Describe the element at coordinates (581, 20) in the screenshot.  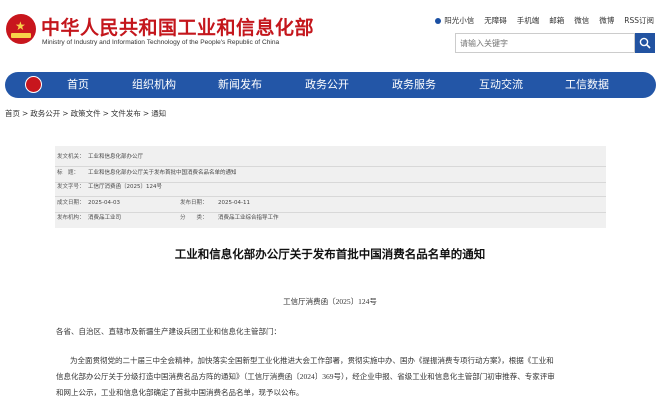
I see `top-link-wechat: 微信` at that location.